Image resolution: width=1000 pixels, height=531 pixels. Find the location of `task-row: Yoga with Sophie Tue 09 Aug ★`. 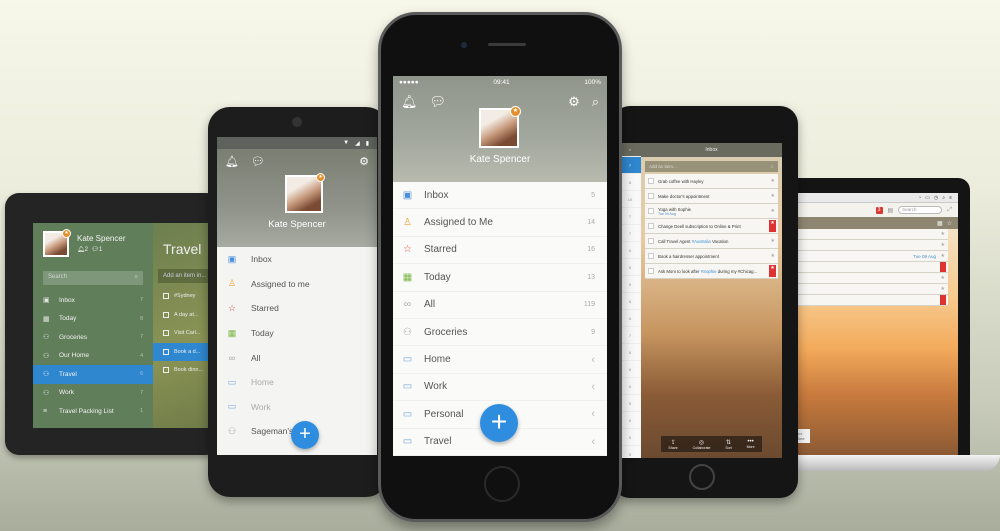

task-row: Yoga with Sophie Tue 09 Aug ★ is located at coordinates (711, 211).